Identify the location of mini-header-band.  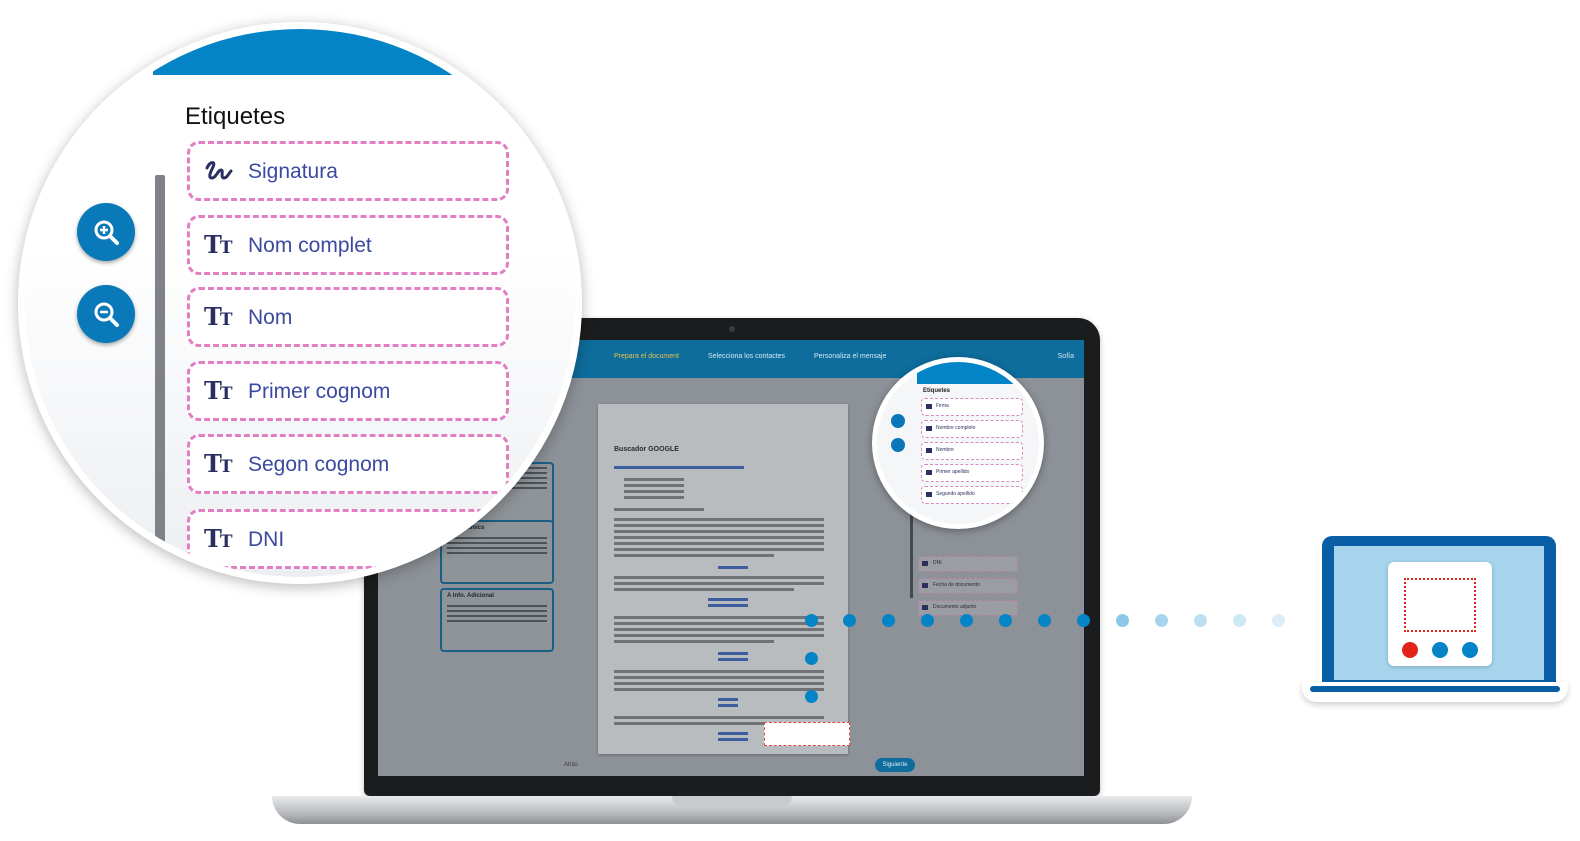
(978, 373).